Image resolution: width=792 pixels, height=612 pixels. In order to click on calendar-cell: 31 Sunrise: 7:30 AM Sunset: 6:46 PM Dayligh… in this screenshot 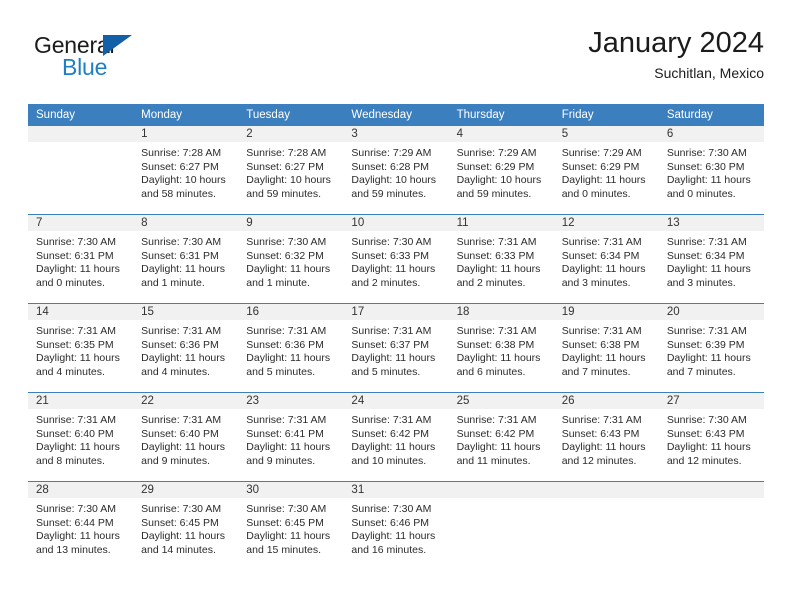, I will do `click(396, 525)`.